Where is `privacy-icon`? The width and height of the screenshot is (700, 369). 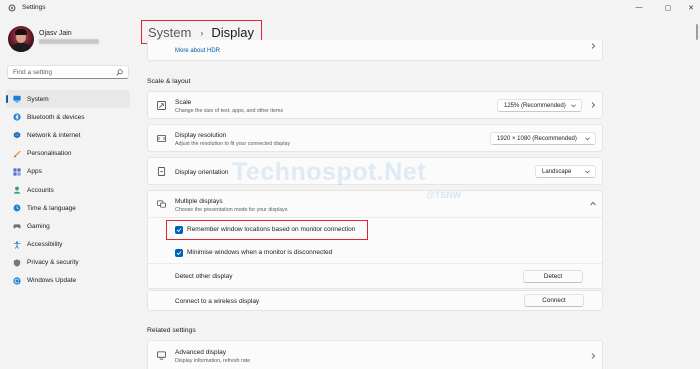
privacy-icon is located at coordinates (17, 263).